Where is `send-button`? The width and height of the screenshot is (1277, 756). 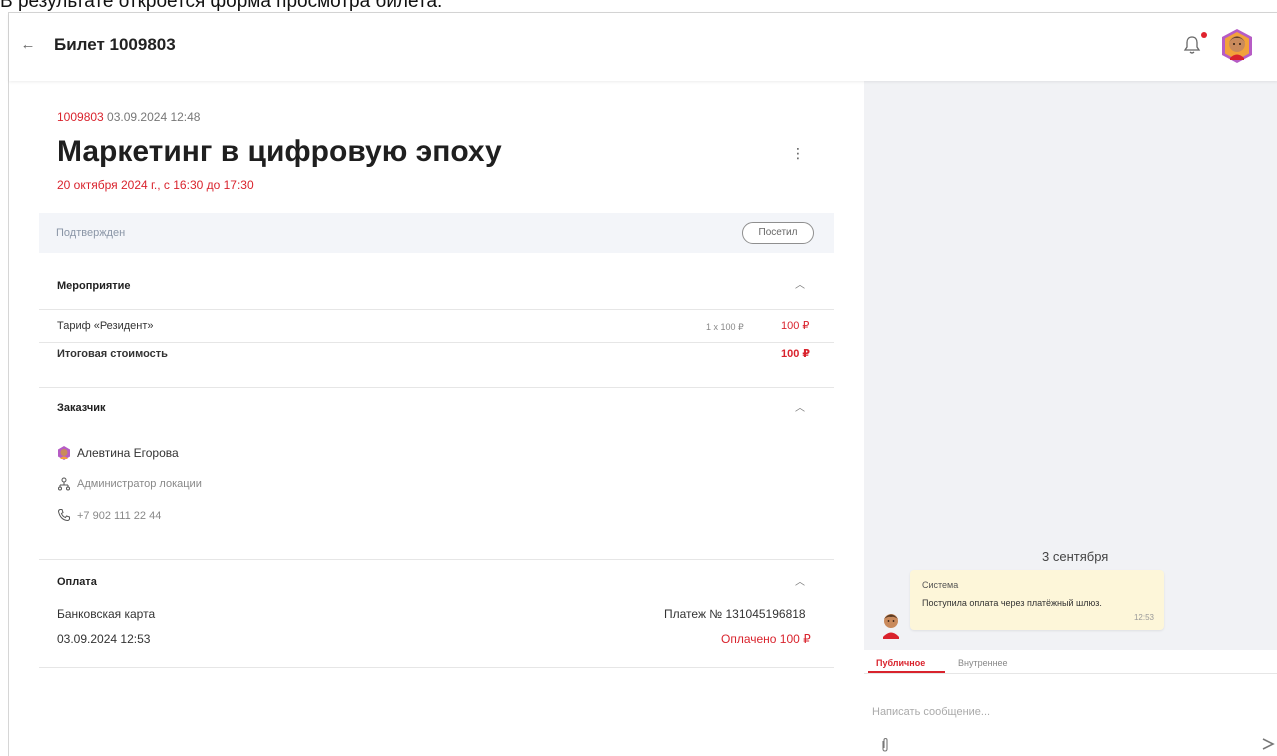
send-button is located at coordinates (1268, 744).